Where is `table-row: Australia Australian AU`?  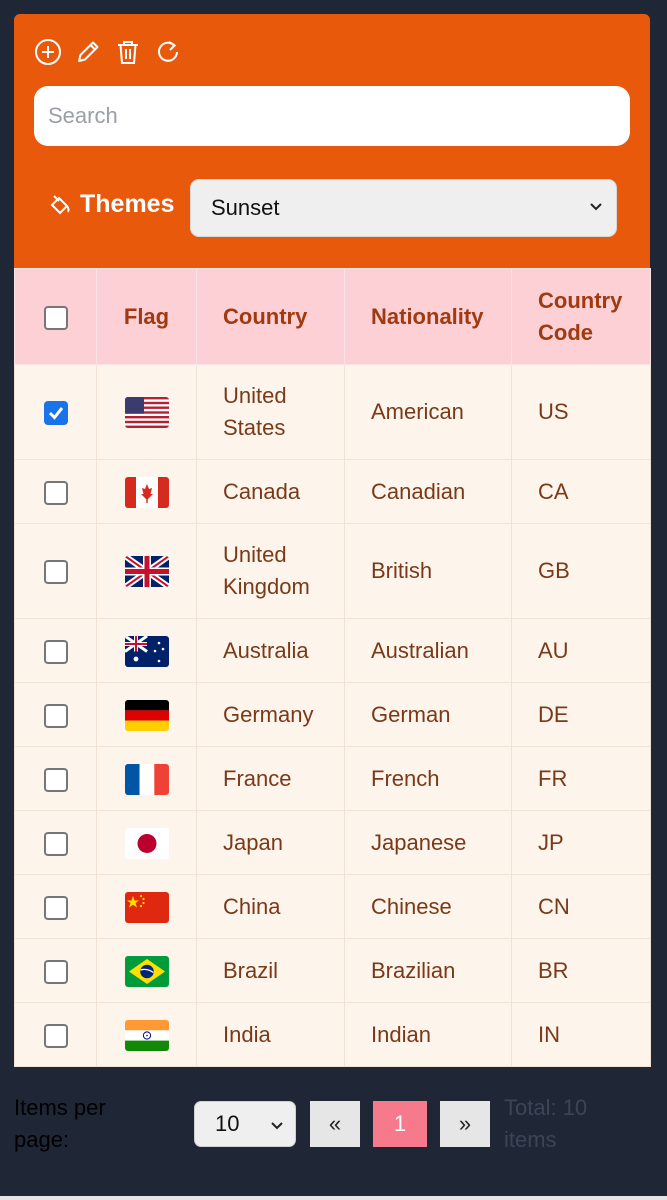 table-row: Australia Australian AU is located at coordinates (332, 650).